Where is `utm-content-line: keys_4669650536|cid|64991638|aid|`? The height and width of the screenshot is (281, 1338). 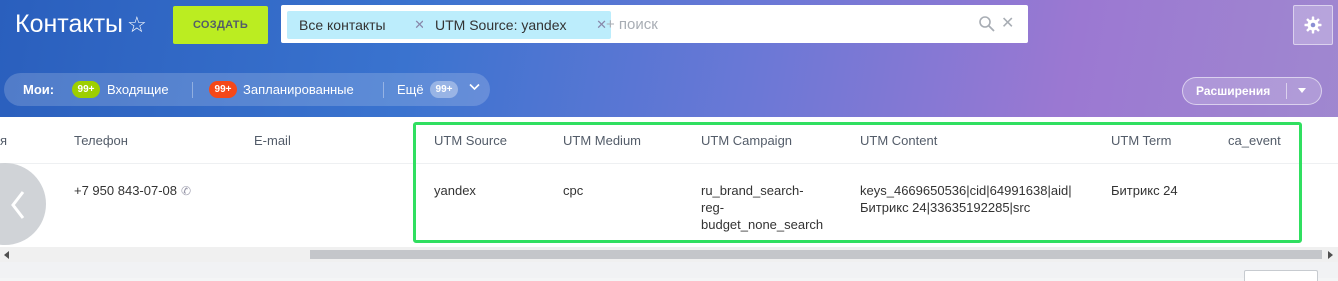
utm-content-line: keys_4669650536|cid|64991638|aid| is located at coordinates (966, 190).